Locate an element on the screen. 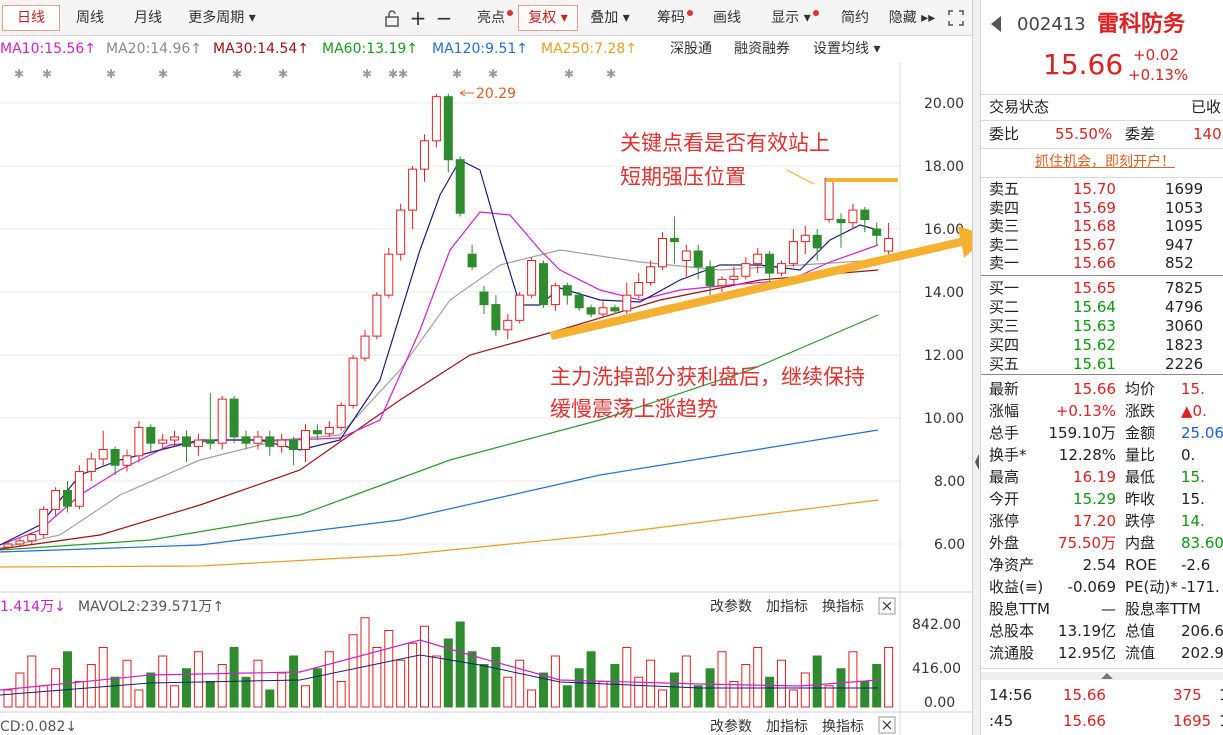 Image resolution: width=1223 pixels, height=735 pixels. macd-label: CD:0.082↓ is located at coordinates (38, 727).